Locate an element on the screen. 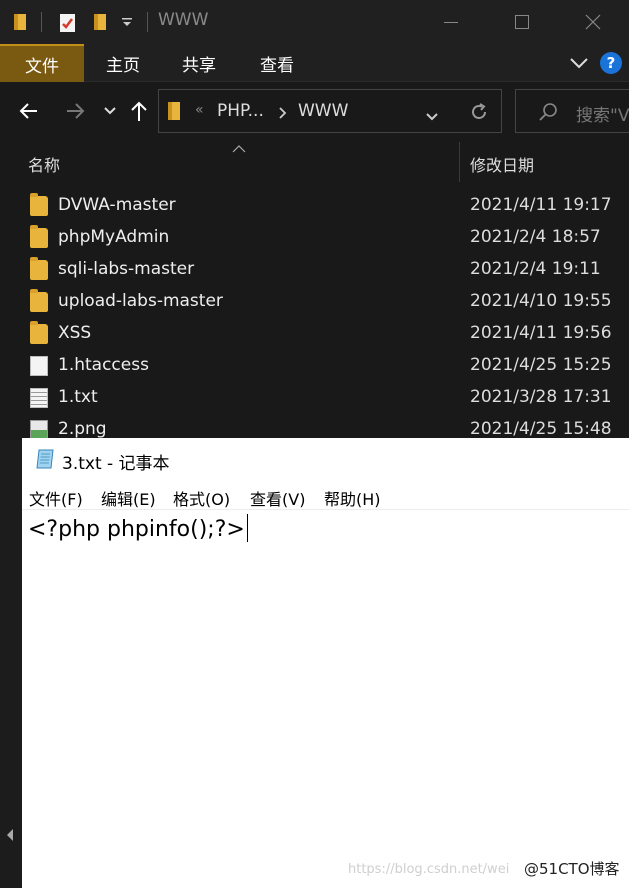  tab-share: 共享 is located at coordinates (199, 63).